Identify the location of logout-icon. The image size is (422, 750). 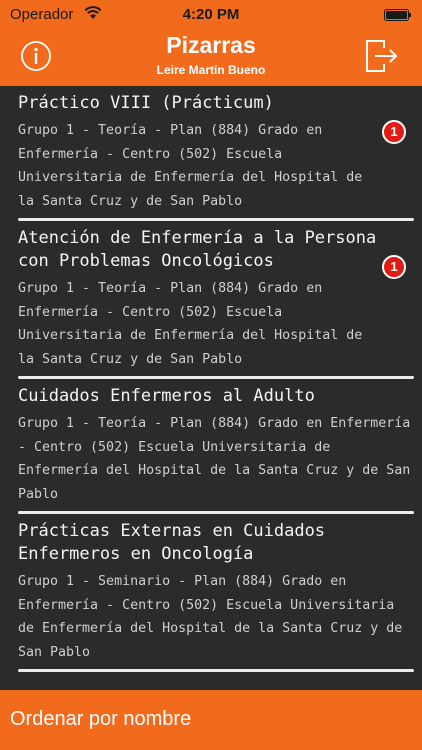
(382, 56).